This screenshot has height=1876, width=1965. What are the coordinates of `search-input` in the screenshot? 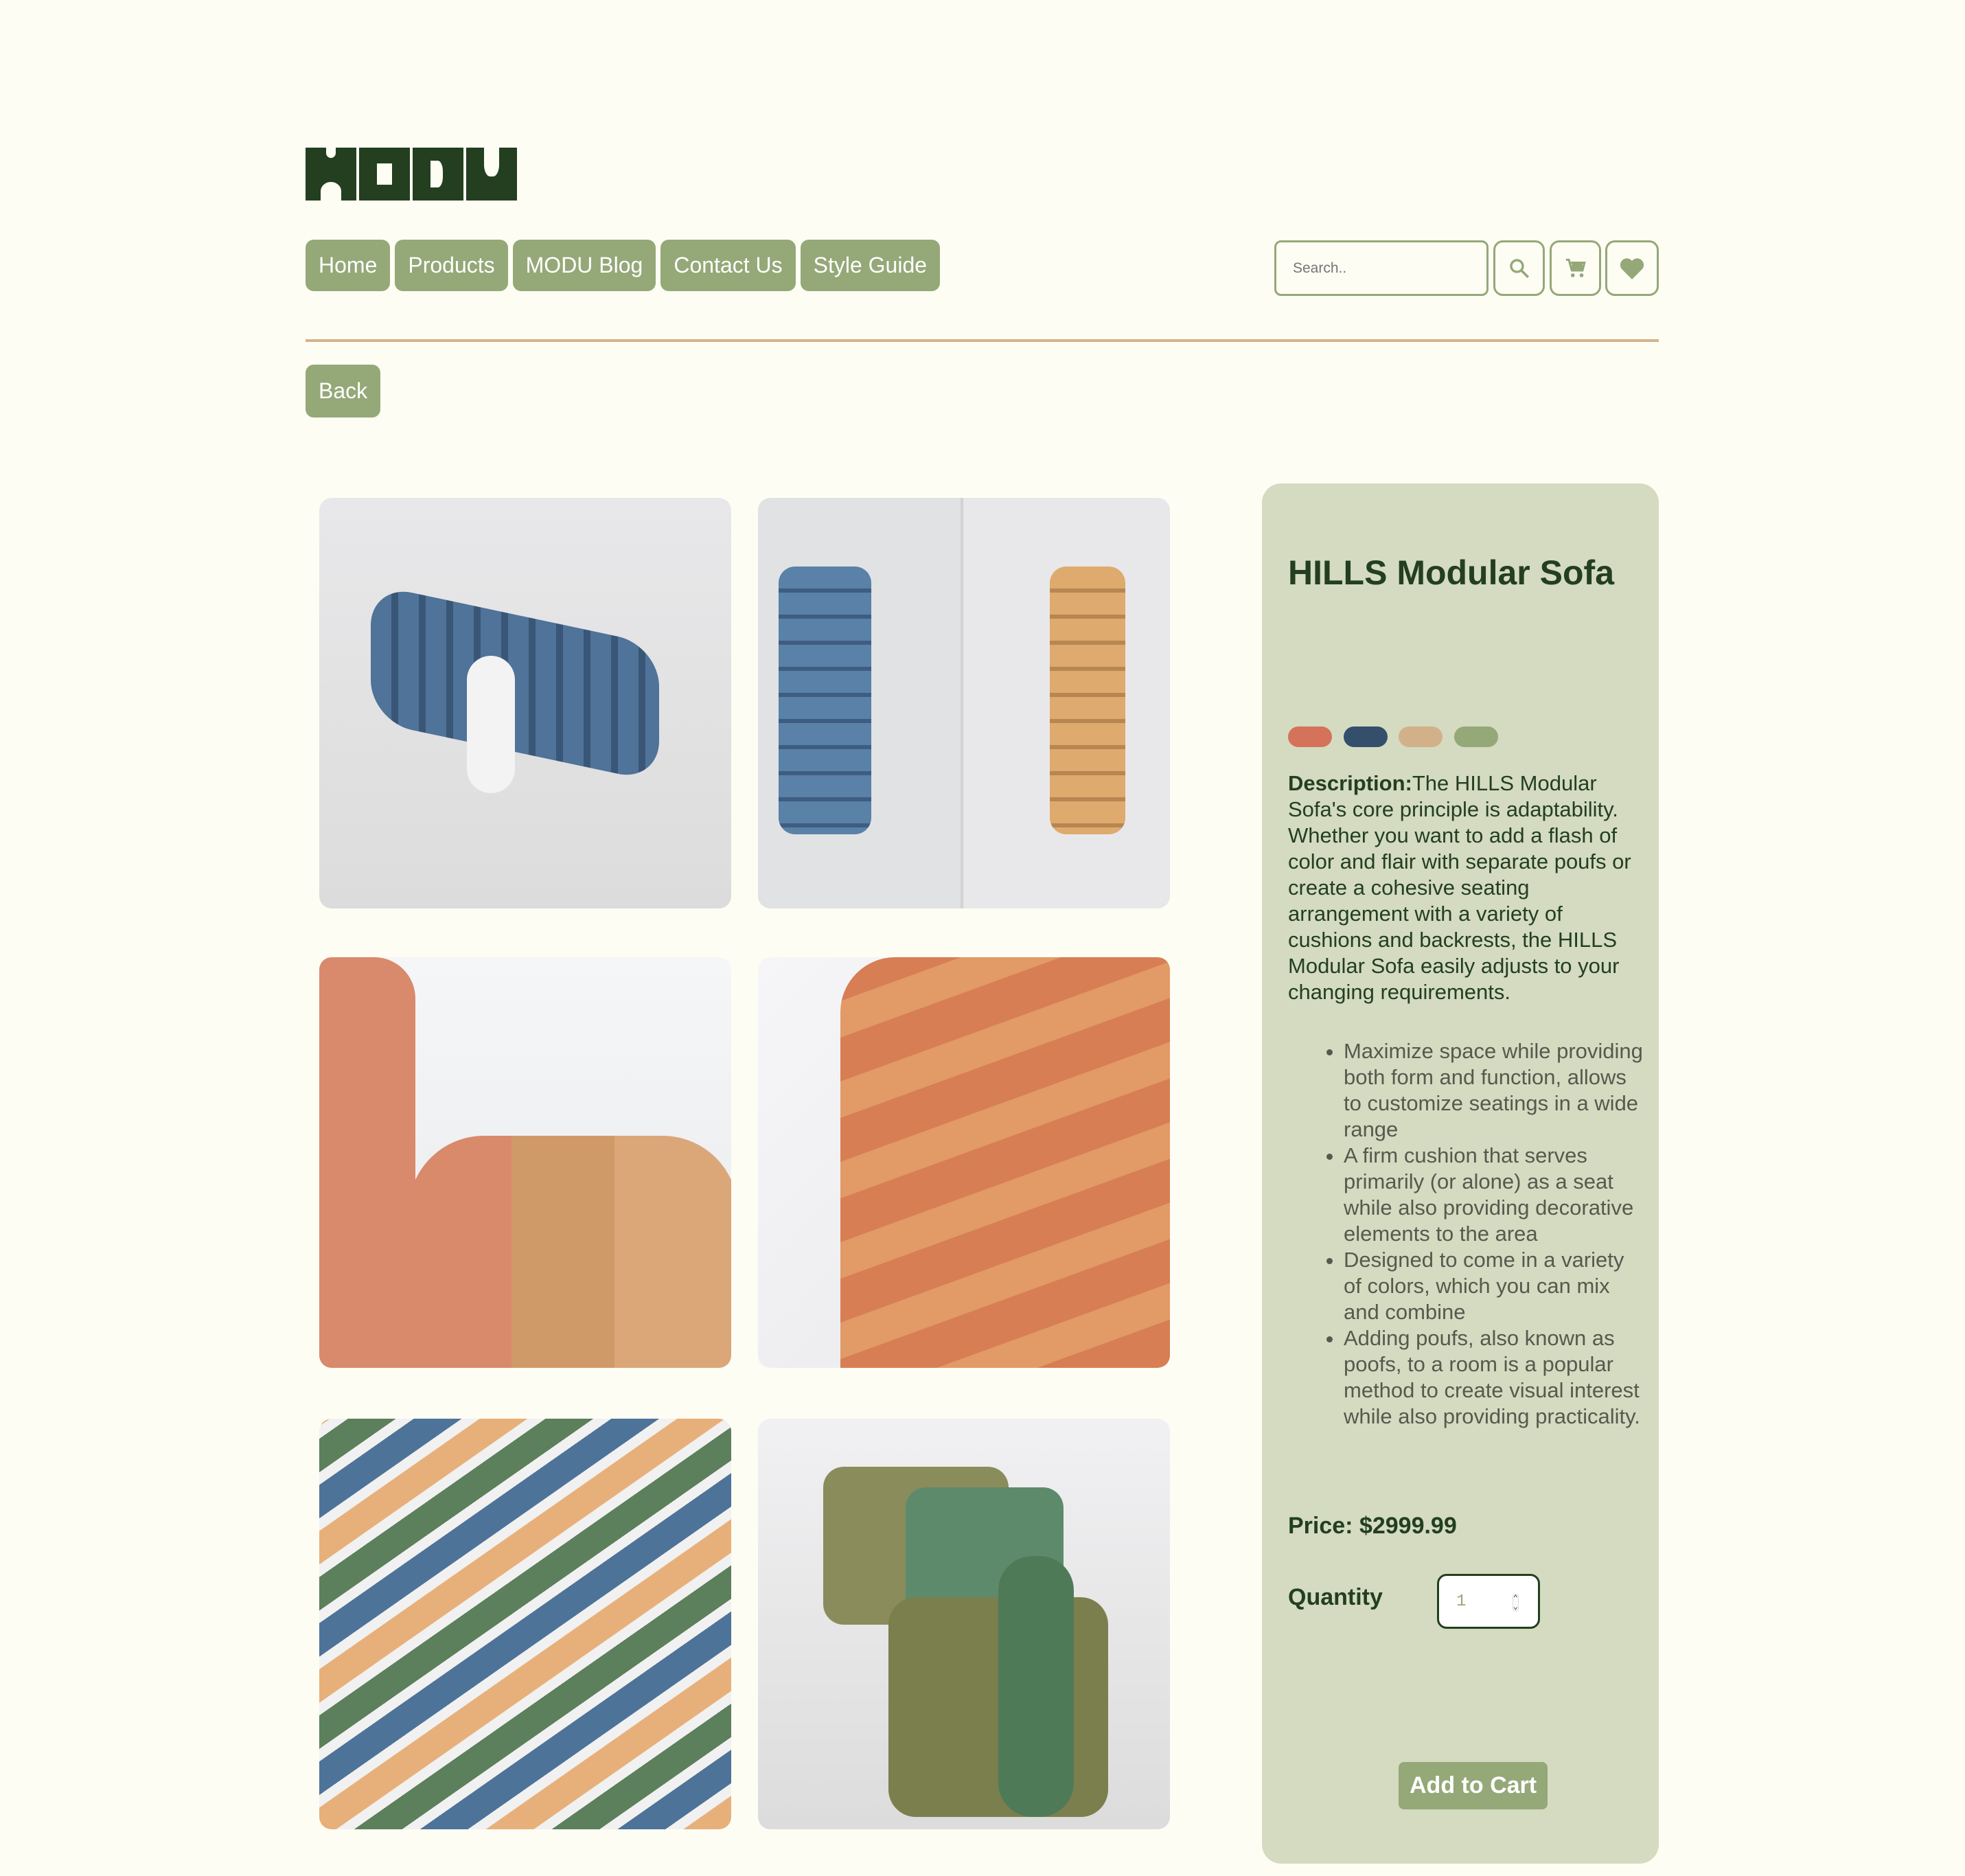 It's located at (1381, 268).